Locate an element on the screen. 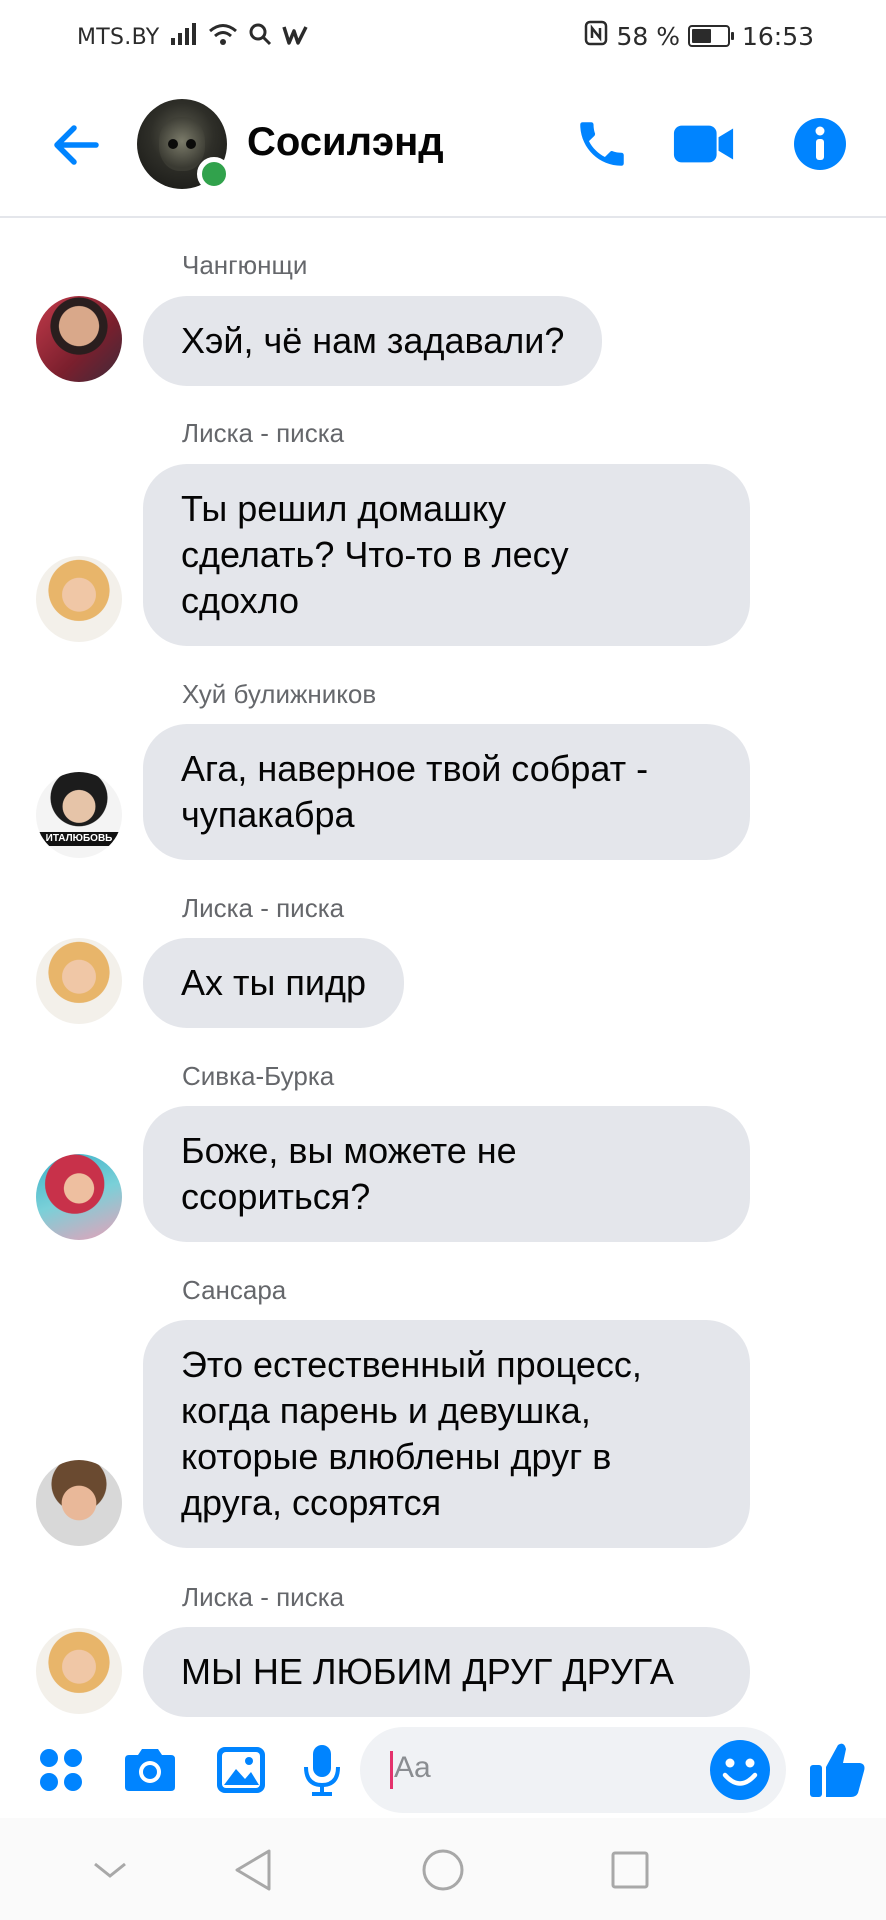 The width and height of the screenshot is (886, 1920). message-bubble: Ага, наверное твой собрат - чупакабра is located at coordinates (446, 792).